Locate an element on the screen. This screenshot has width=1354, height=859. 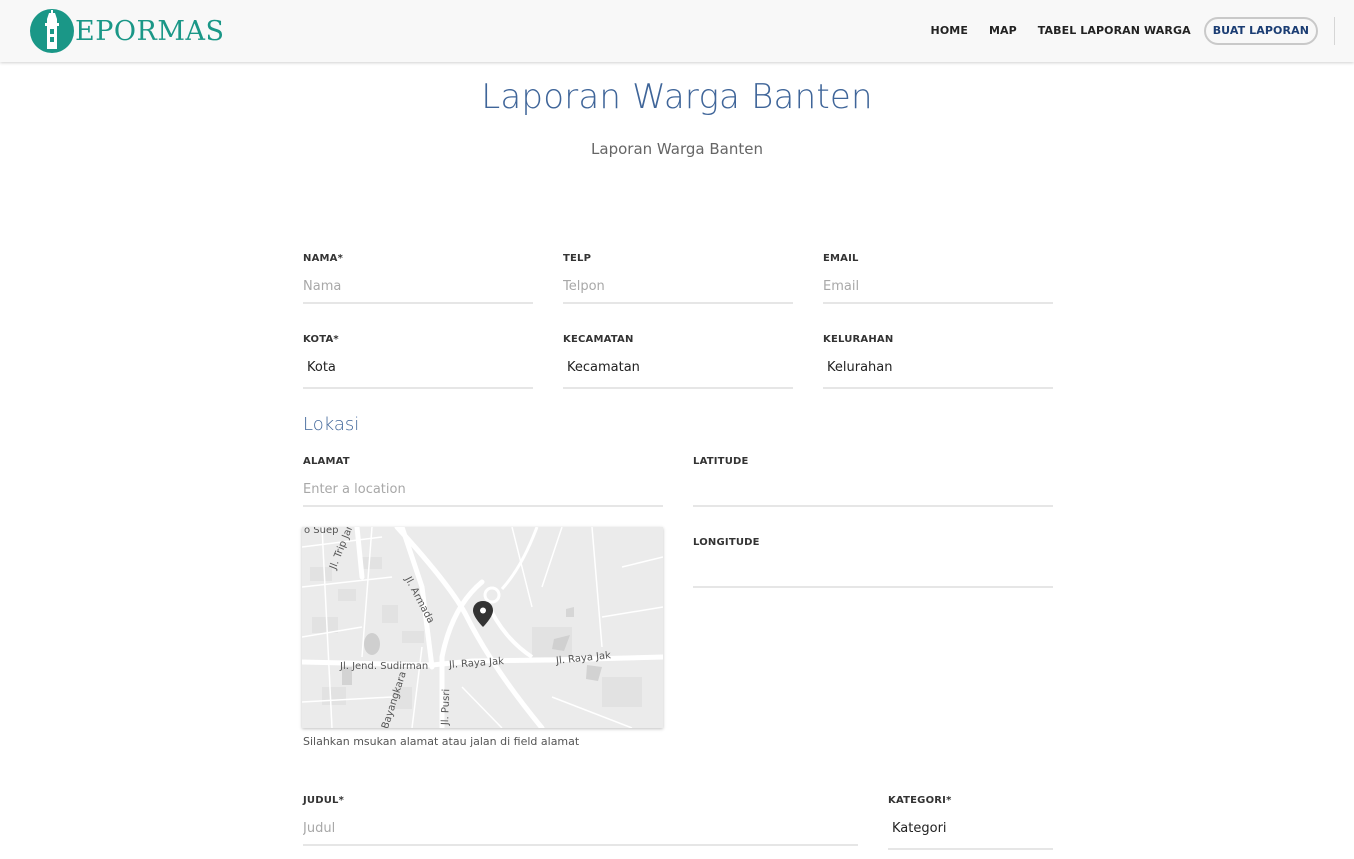
nav-map: MAP is located at coordinates (1003, 31).